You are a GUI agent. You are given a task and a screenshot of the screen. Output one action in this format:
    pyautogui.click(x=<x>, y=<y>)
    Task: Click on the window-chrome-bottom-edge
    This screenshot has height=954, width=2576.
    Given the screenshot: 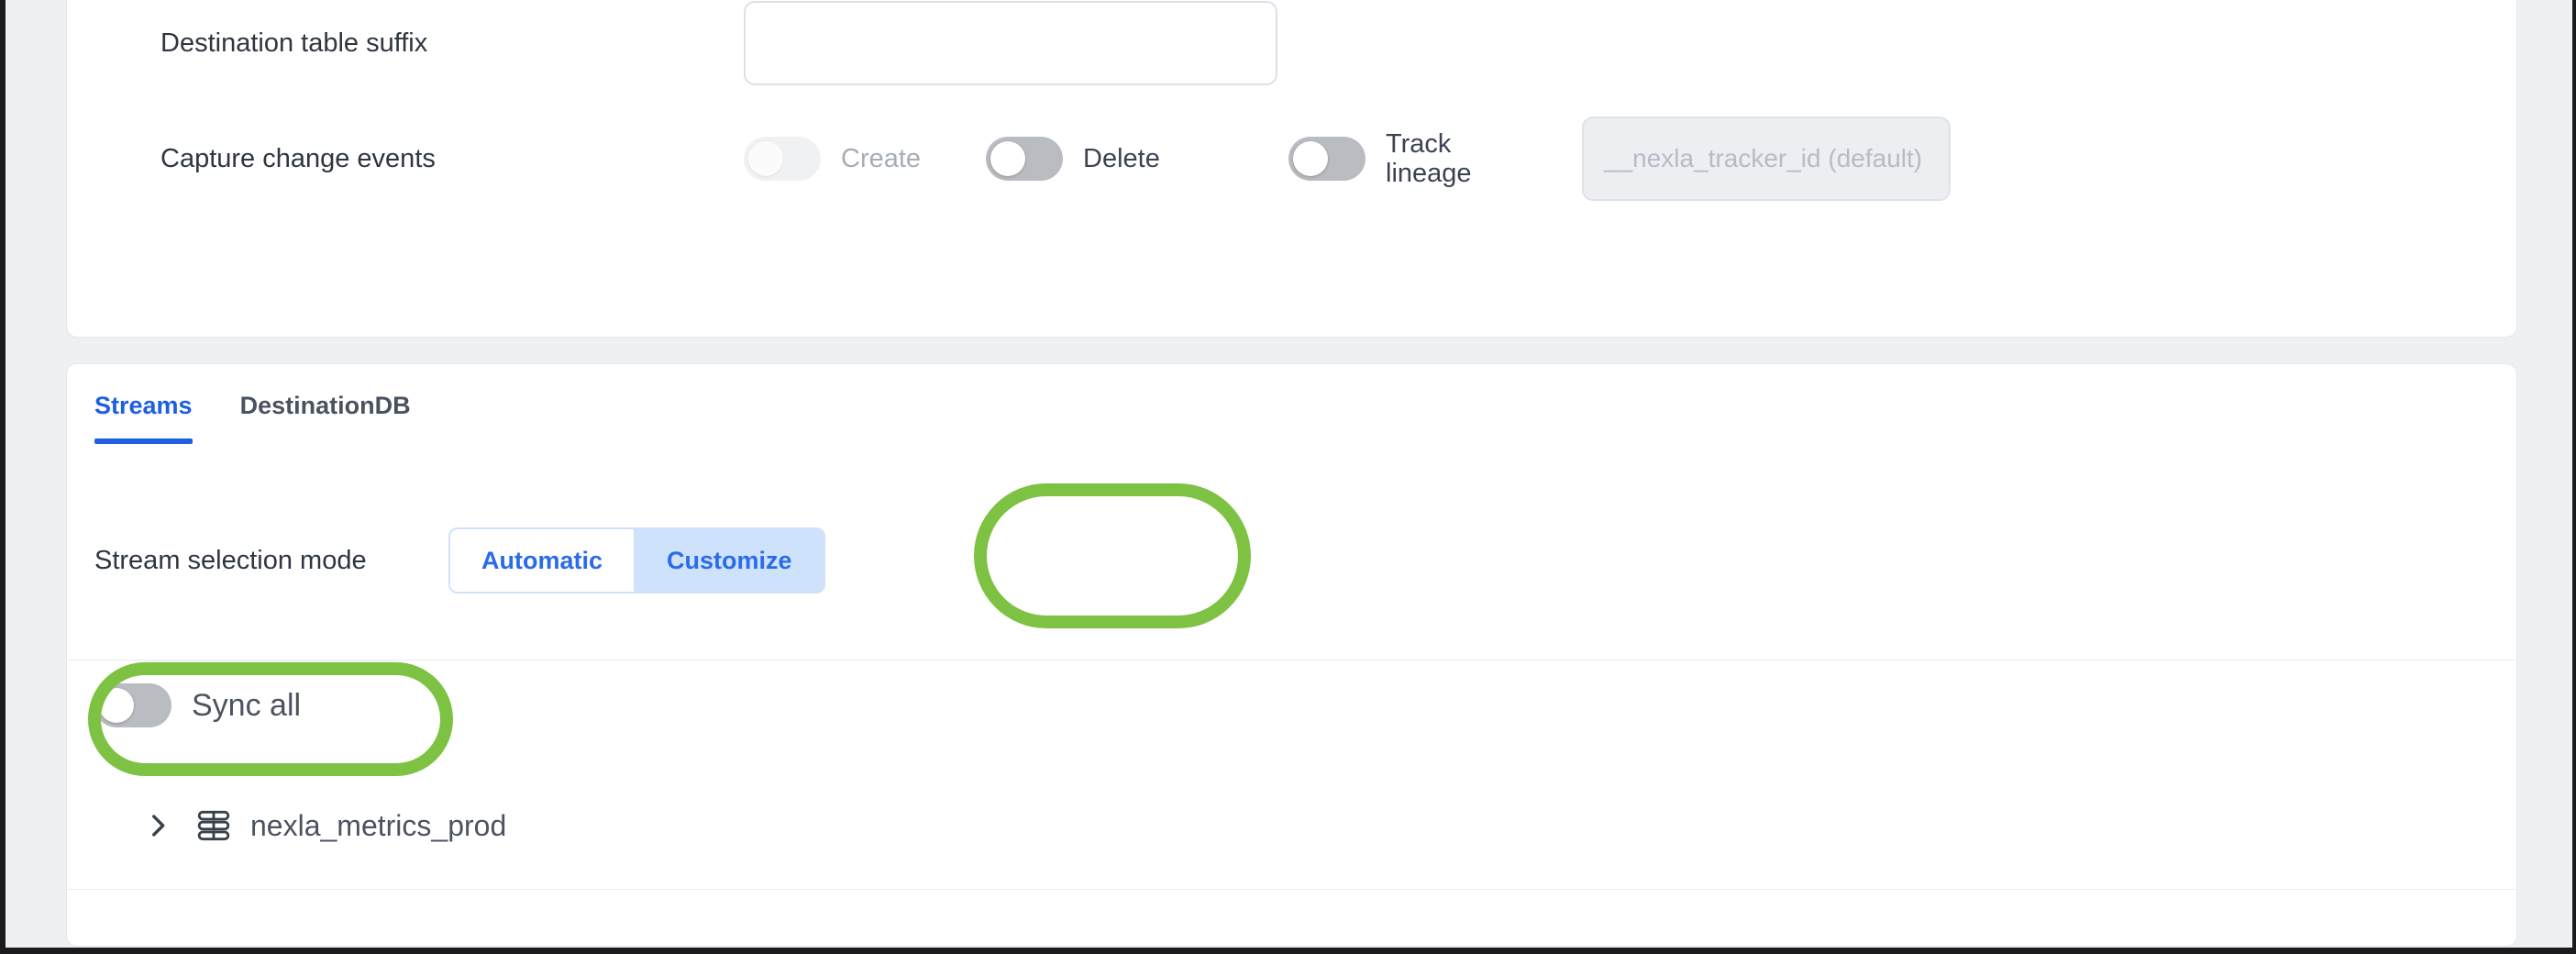 What is the action you would take?
    pyautogui.click(x=1288, y=951)
    